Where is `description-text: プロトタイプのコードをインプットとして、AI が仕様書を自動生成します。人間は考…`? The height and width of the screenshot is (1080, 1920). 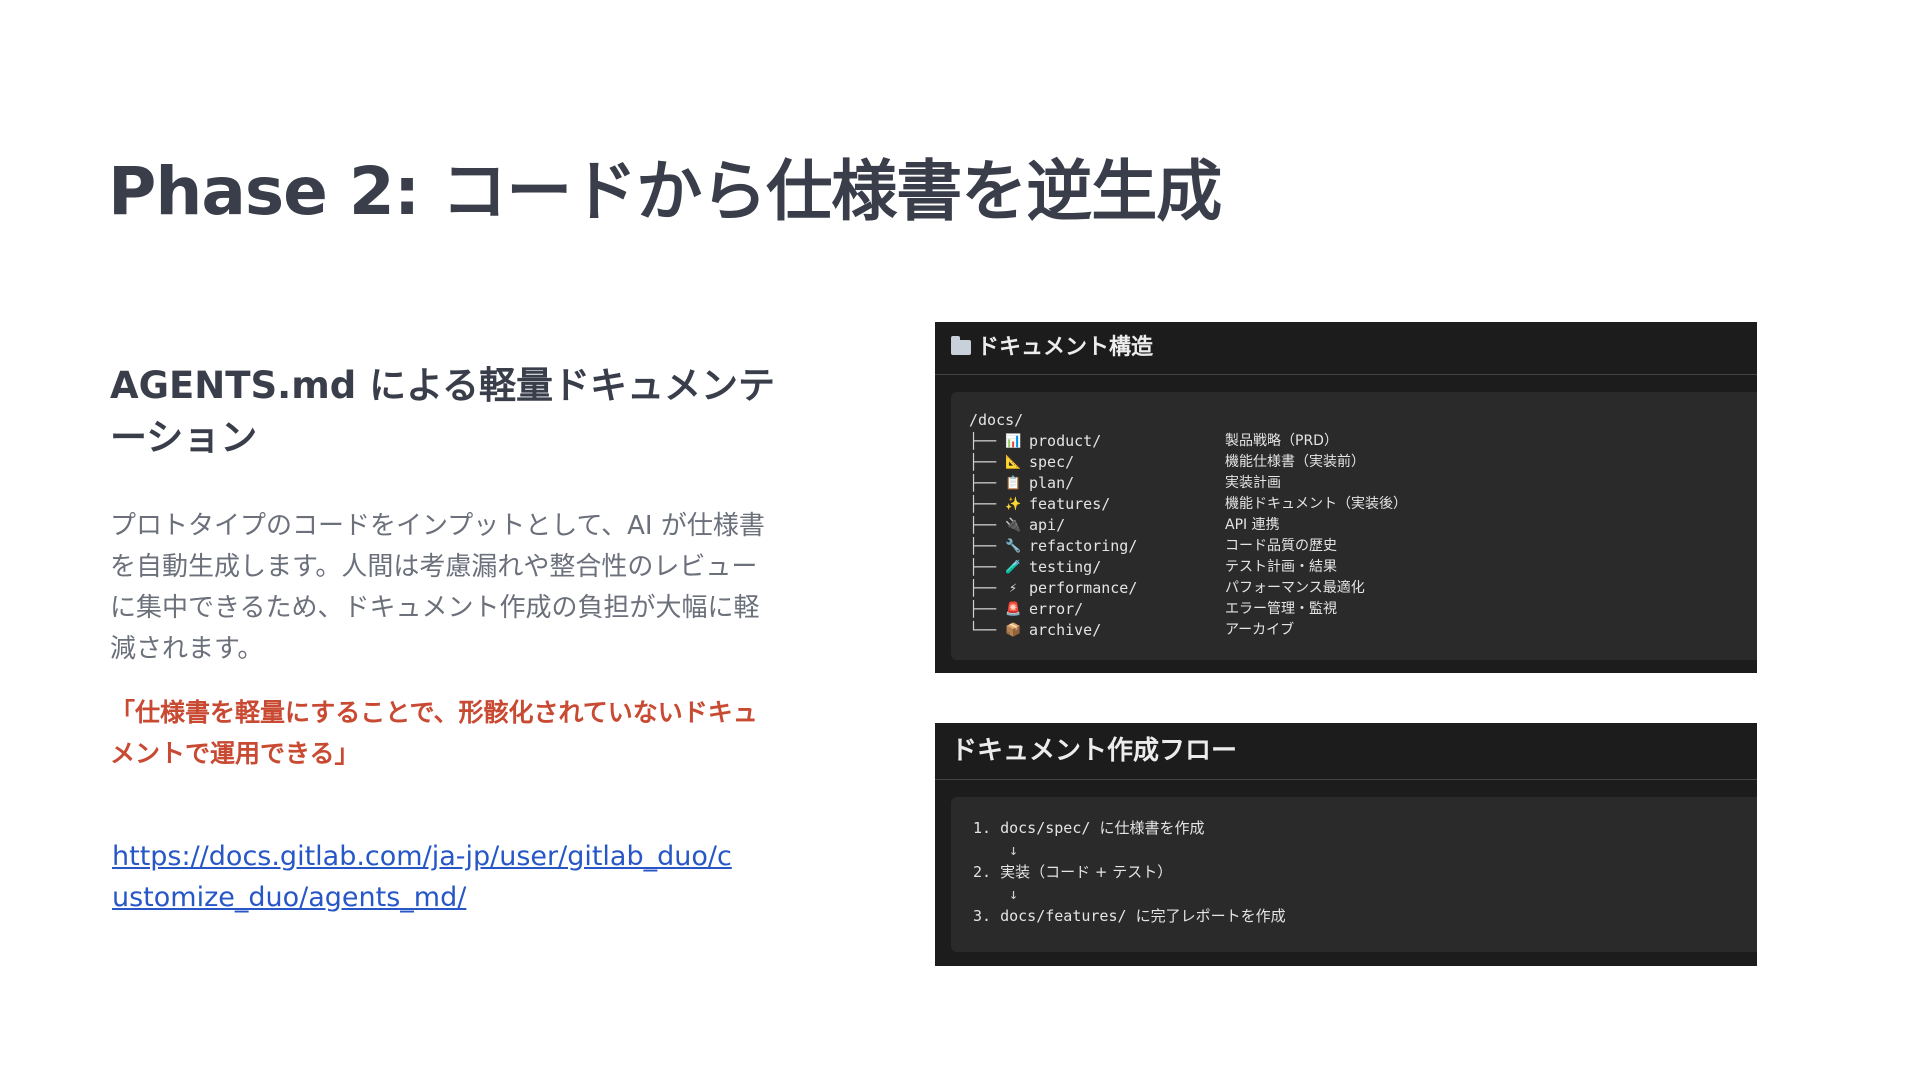 description-text: プロトタイプのコードをインプットとして、AI が仕様書を自動生成します。人間は考… is located at coordinates (437, 587).